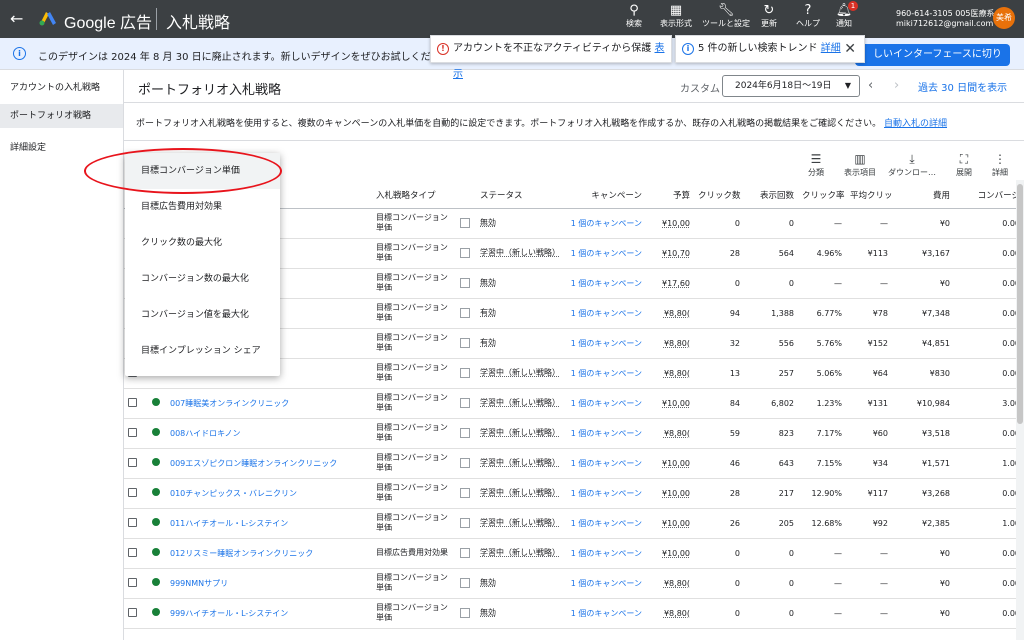 This screenshot has width=1024, height=640. Describe the element at coordinates (1020, 304) in the screenshot. I see `scrollbar-thumb` at that location.